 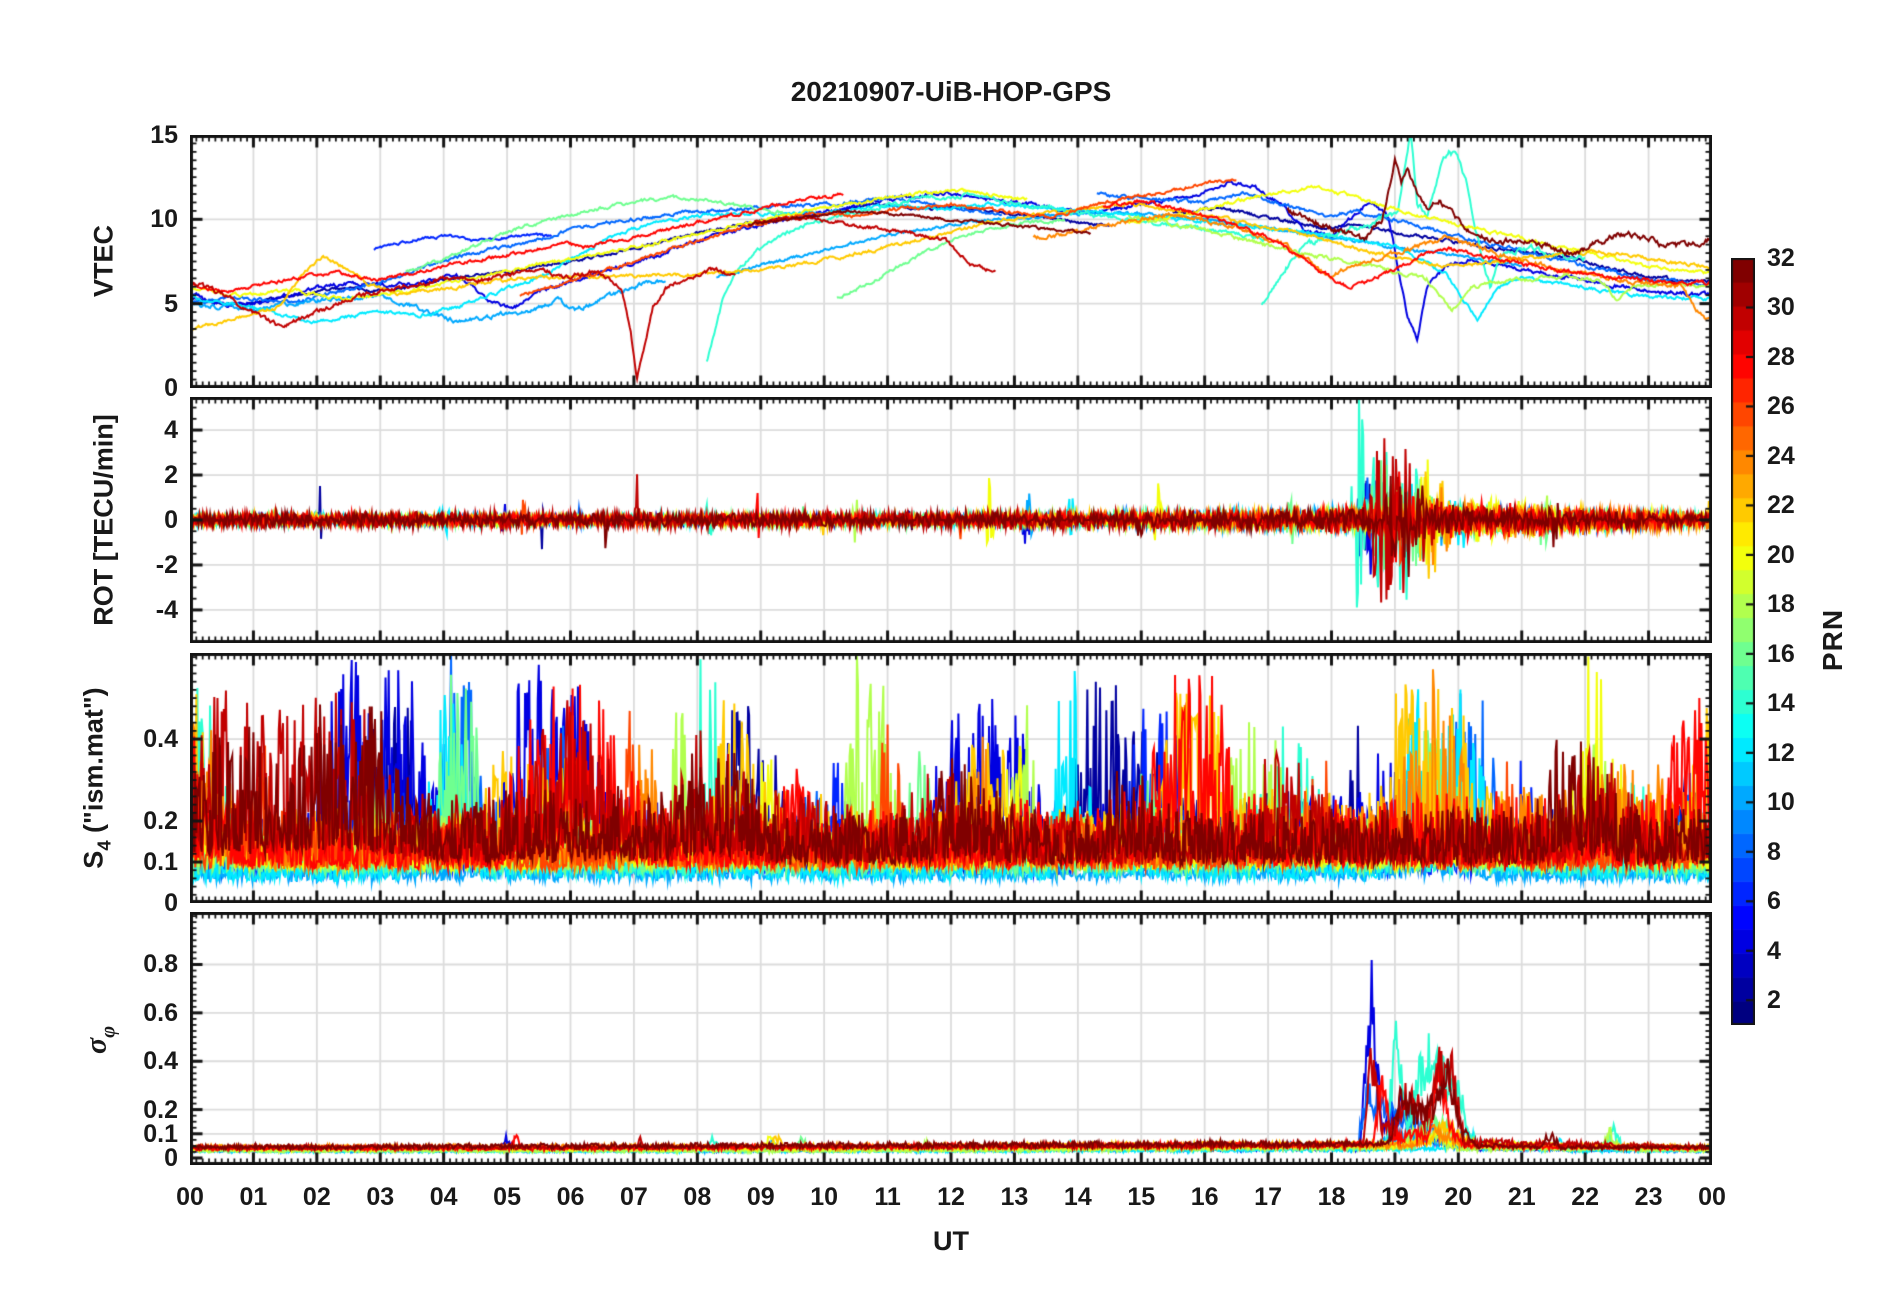 I want to click on prn-colorbar-tick-label: 4, so click(x=1774, y=950).